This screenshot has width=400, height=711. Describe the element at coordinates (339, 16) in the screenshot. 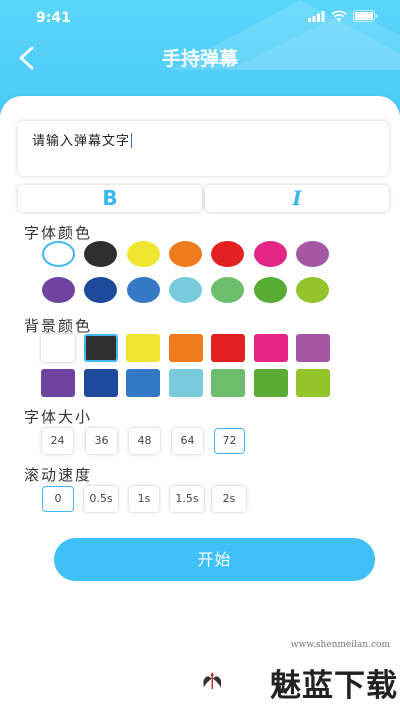

I see `wifi-icon` at that location.